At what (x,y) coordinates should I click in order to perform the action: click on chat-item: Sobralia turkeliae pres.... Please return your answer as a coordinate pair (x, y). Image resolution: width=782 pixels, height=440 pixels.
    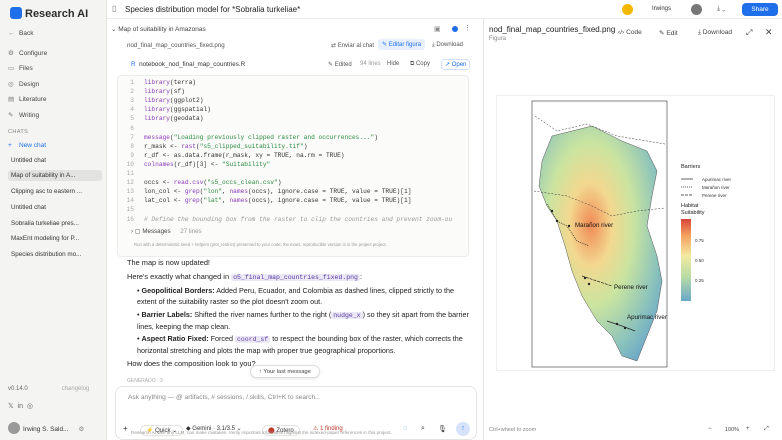
    Looking at the image, I should click on (55, 223).